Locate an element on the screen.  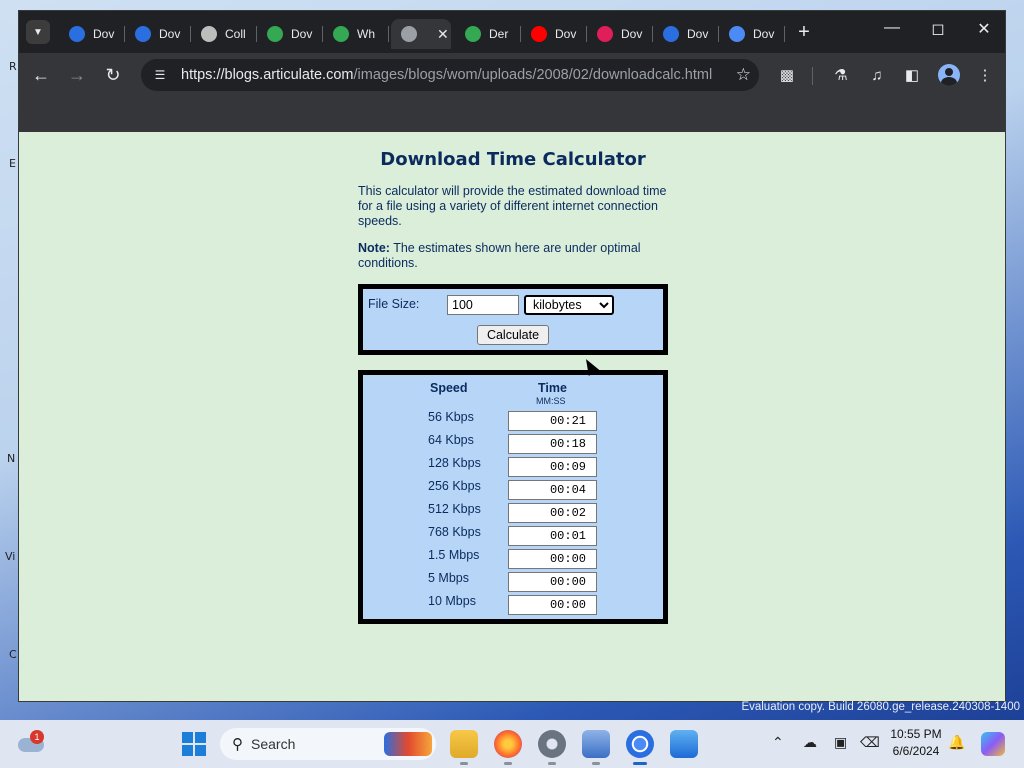
profile-avatar-icon is located at coordinates (949, 75).